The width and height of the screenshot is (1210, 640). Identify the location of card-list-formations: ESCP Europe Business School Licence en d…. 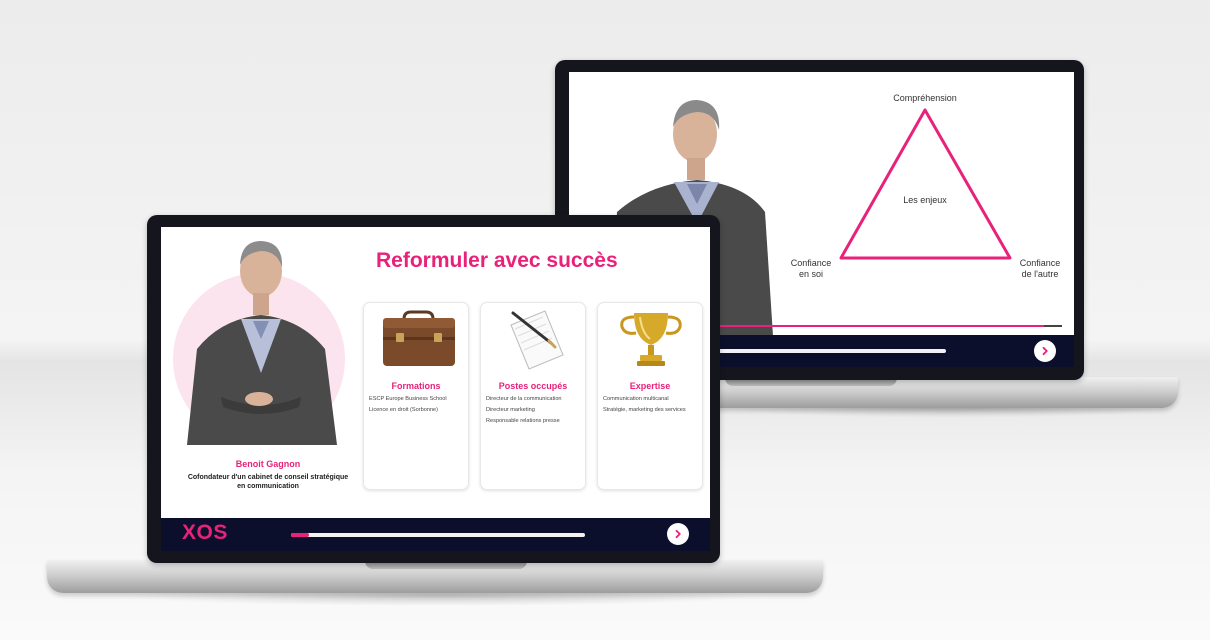
(416, 407).